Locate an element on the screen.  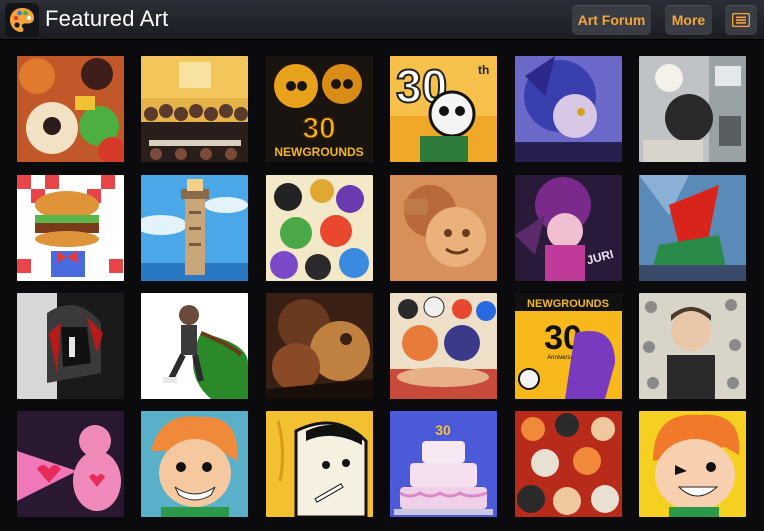
palette-icon is located at coordinates (22, 20).